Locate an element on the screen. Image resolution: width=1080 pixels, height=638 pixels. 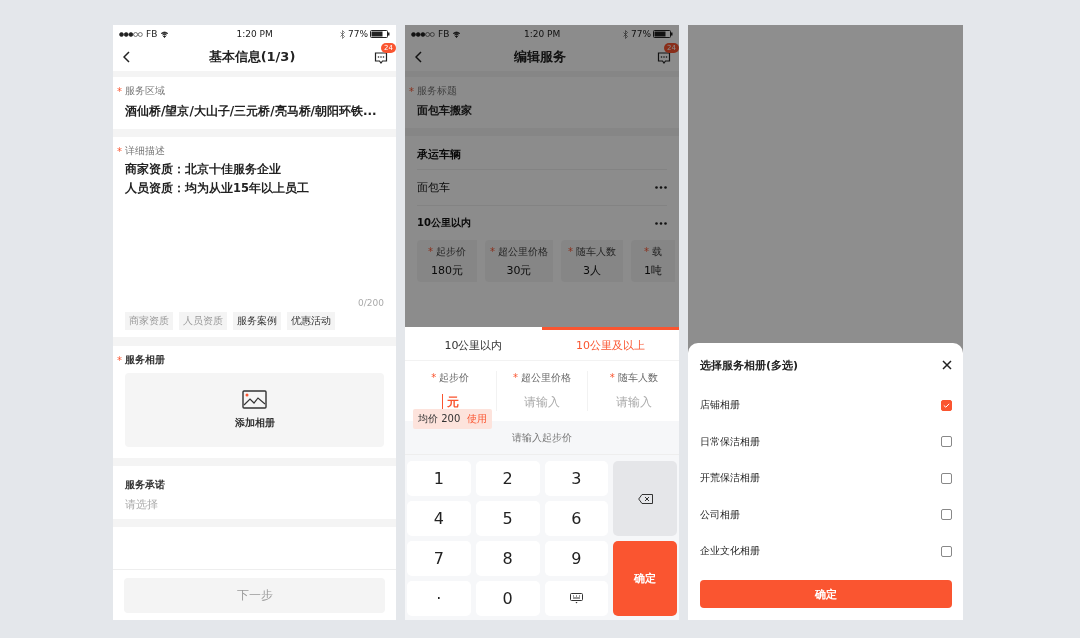
price-card: * 载 1吨 is located at coordinates (653, 261).